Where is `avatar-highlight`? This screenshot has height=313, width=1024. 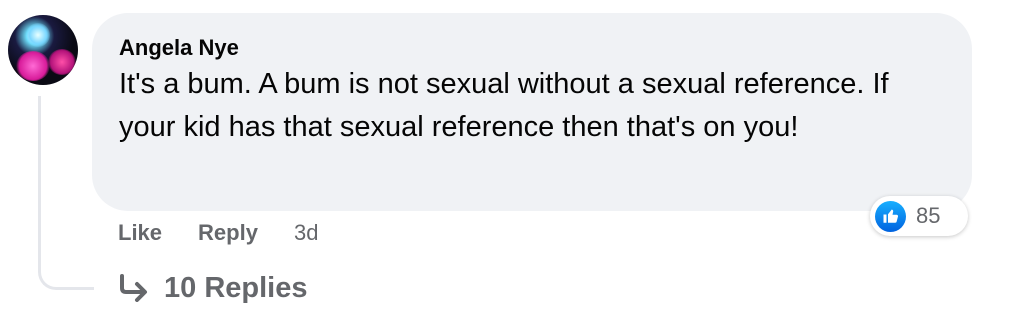 avatar-highlight is located at coordinates (38, 35).